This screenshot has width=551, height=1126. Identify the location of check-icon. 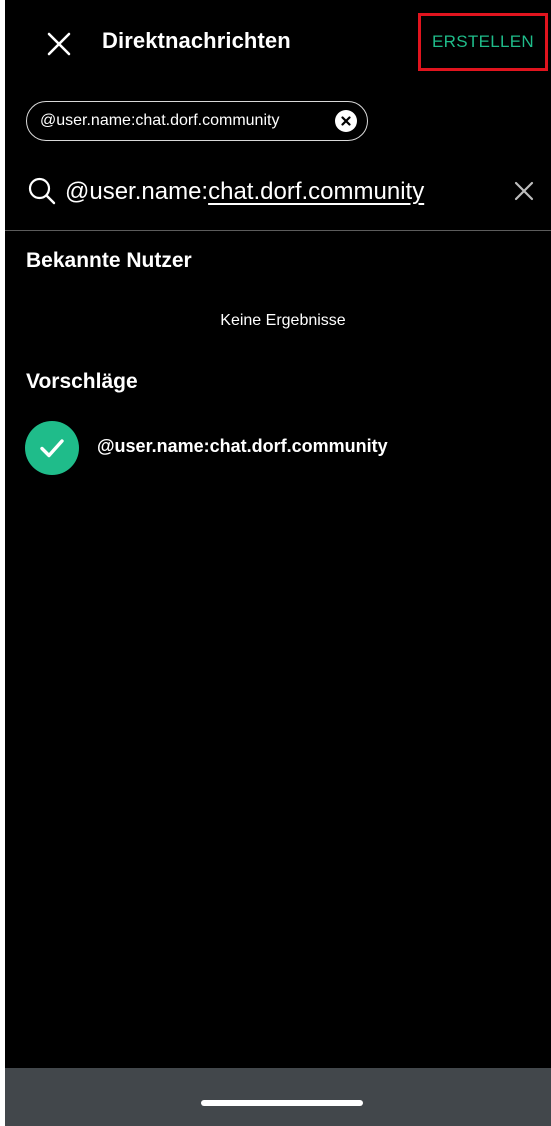
(52, 448).